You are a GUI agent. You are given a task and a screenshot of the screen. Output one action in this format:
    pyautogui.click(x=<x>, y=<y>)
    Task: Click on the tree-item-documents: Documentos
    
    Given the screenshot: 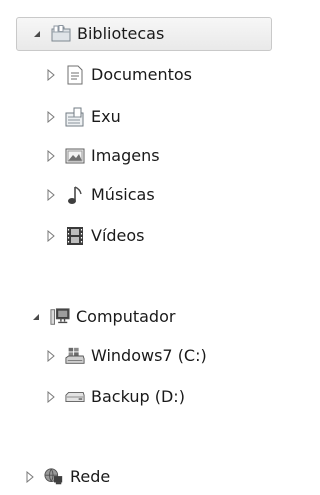 What is the action you would take?
    pyautogui.click(x=117, y=75)
    